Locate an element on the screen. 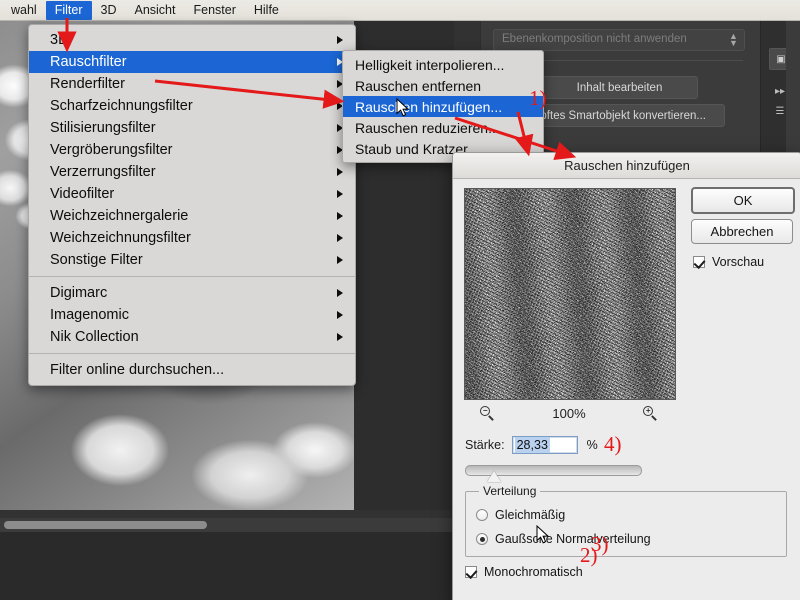  menu-item-label: Scharfzeichnungsfilter is located at coordinates (121, 106).